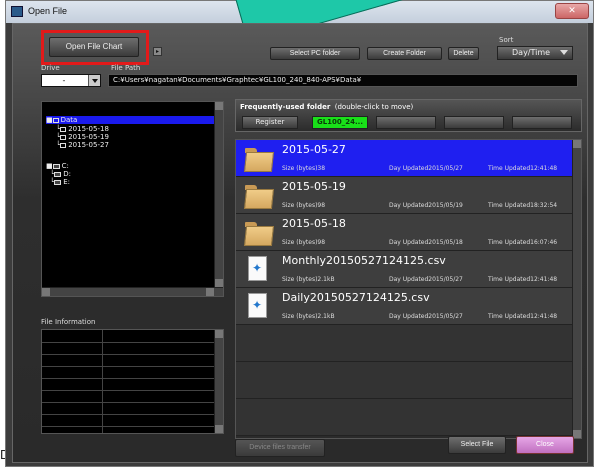 This screenshot has height=467, width=594. I want to click on tree-item-drive: └ D:, so click(60, 174).